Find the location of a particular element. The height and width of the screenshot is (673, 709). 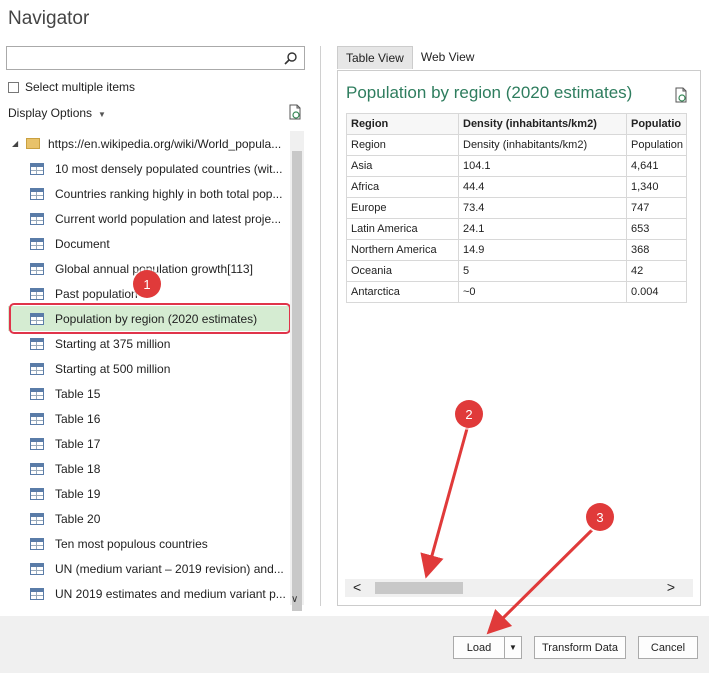

display-options-dropdown: Display Options ▼ is located at coordinates (57, 113).